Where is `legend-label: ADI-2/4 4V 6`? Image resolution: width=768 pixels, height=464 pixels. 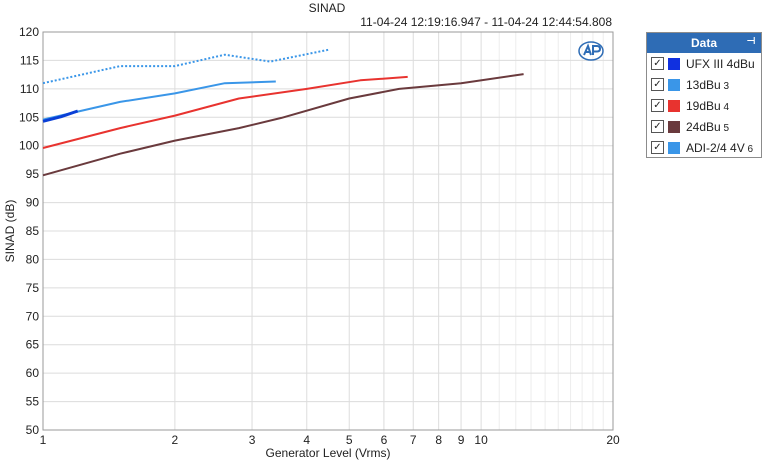
legend-label: ADI-2/4 4V 6 is located at coordinates (719, 148).